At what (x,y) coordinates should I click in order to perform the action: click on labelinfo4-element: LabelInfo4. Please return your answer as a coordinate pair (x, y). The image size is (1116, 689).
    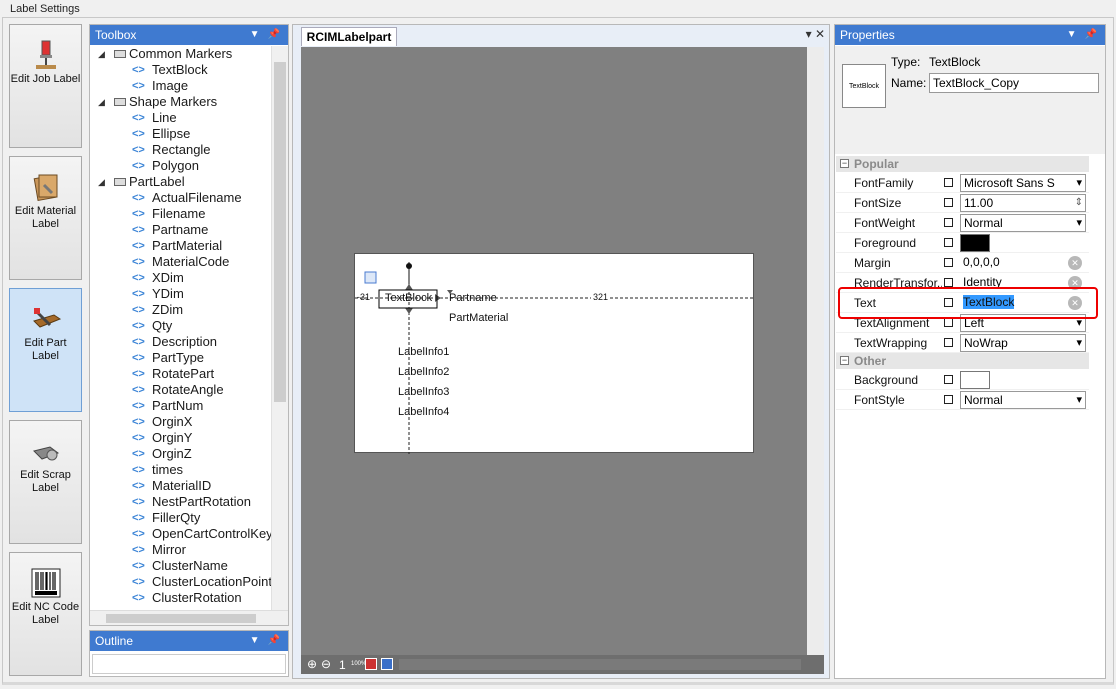
    Looking at the image, I should click on (423, 412).